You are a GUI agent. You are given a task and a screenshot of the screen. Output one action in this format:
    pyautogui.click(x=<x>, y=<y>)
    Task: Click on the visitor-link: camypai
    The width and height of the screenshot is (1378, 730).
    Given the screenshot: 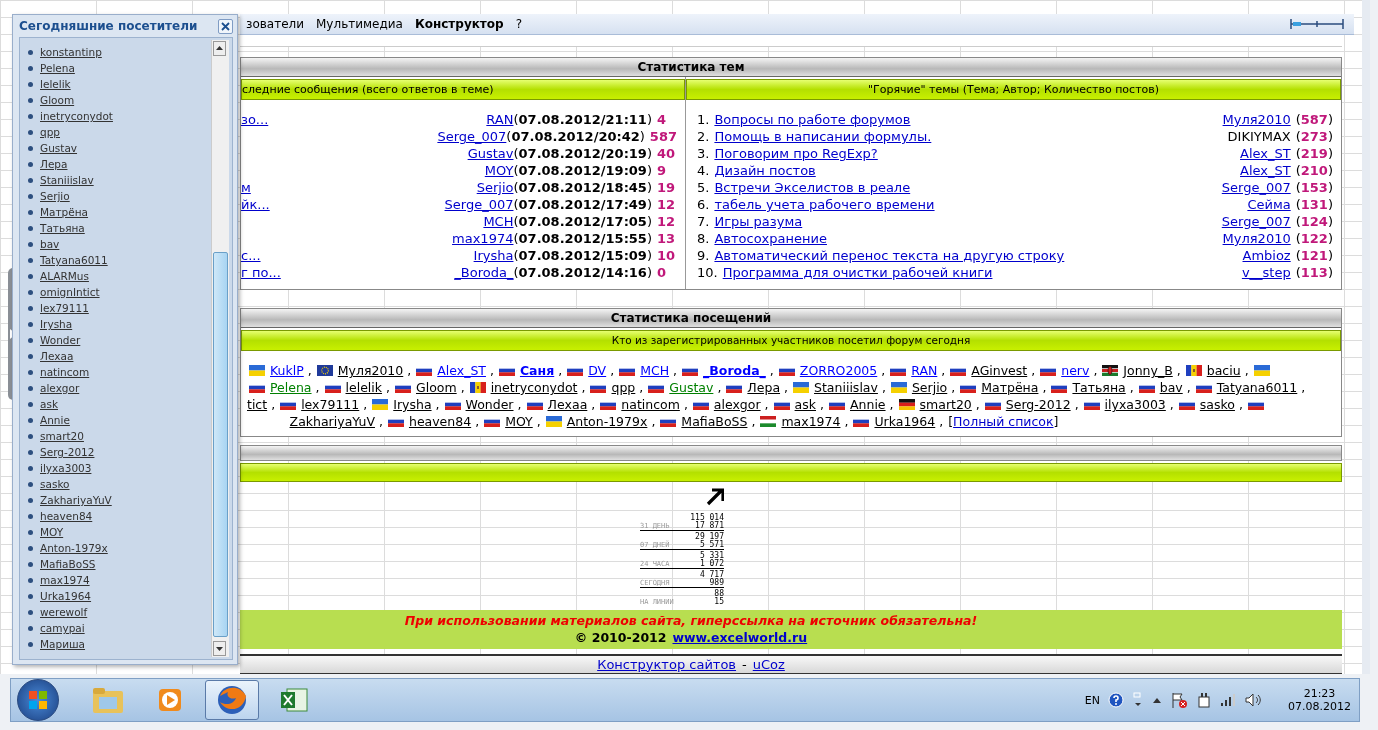 What is the action you would take?
    pyautogui.click(x=62, y=628)
    